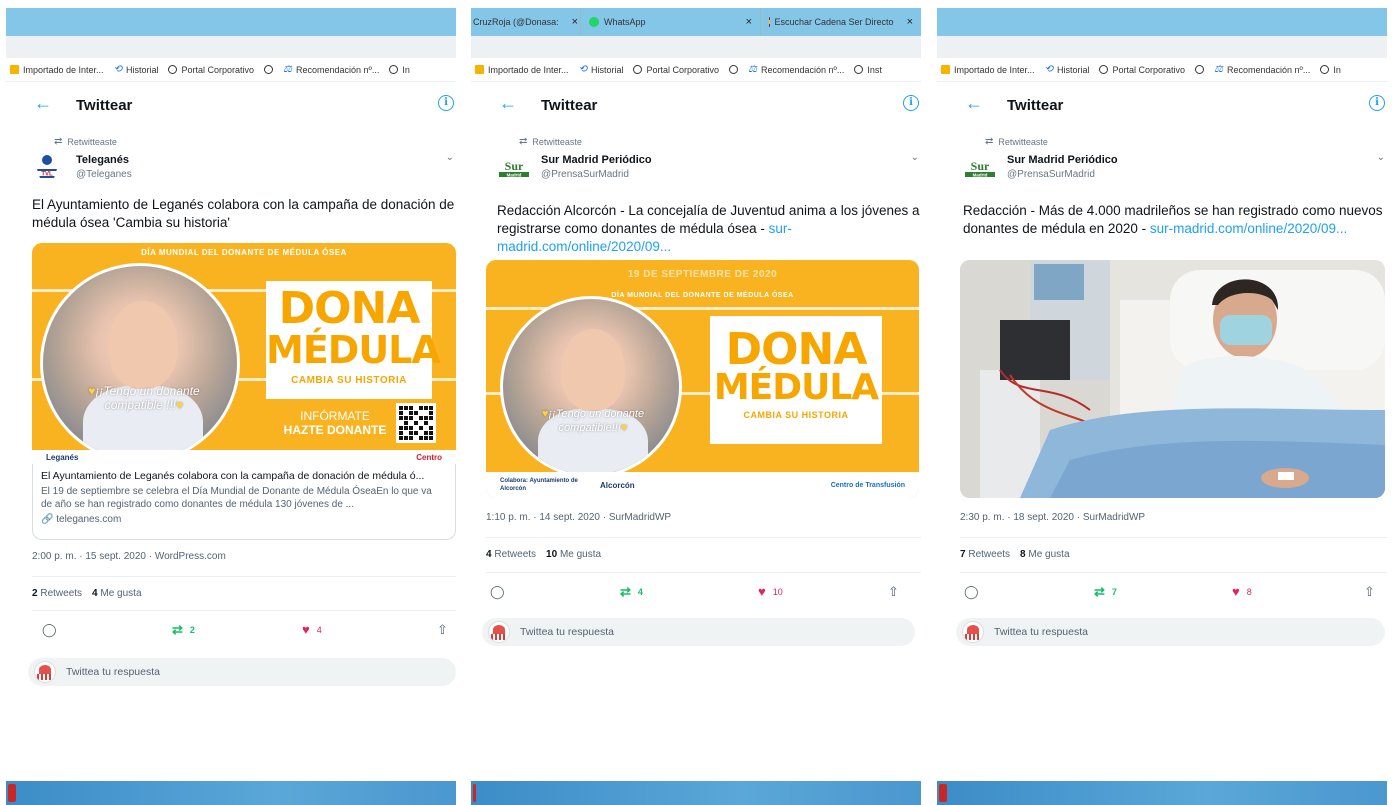 Image resolution: width=1392 pixels, height=805 pixels. Describe the element at coordinates (973, 632) in the screenshot. I see `avatar` at that location.